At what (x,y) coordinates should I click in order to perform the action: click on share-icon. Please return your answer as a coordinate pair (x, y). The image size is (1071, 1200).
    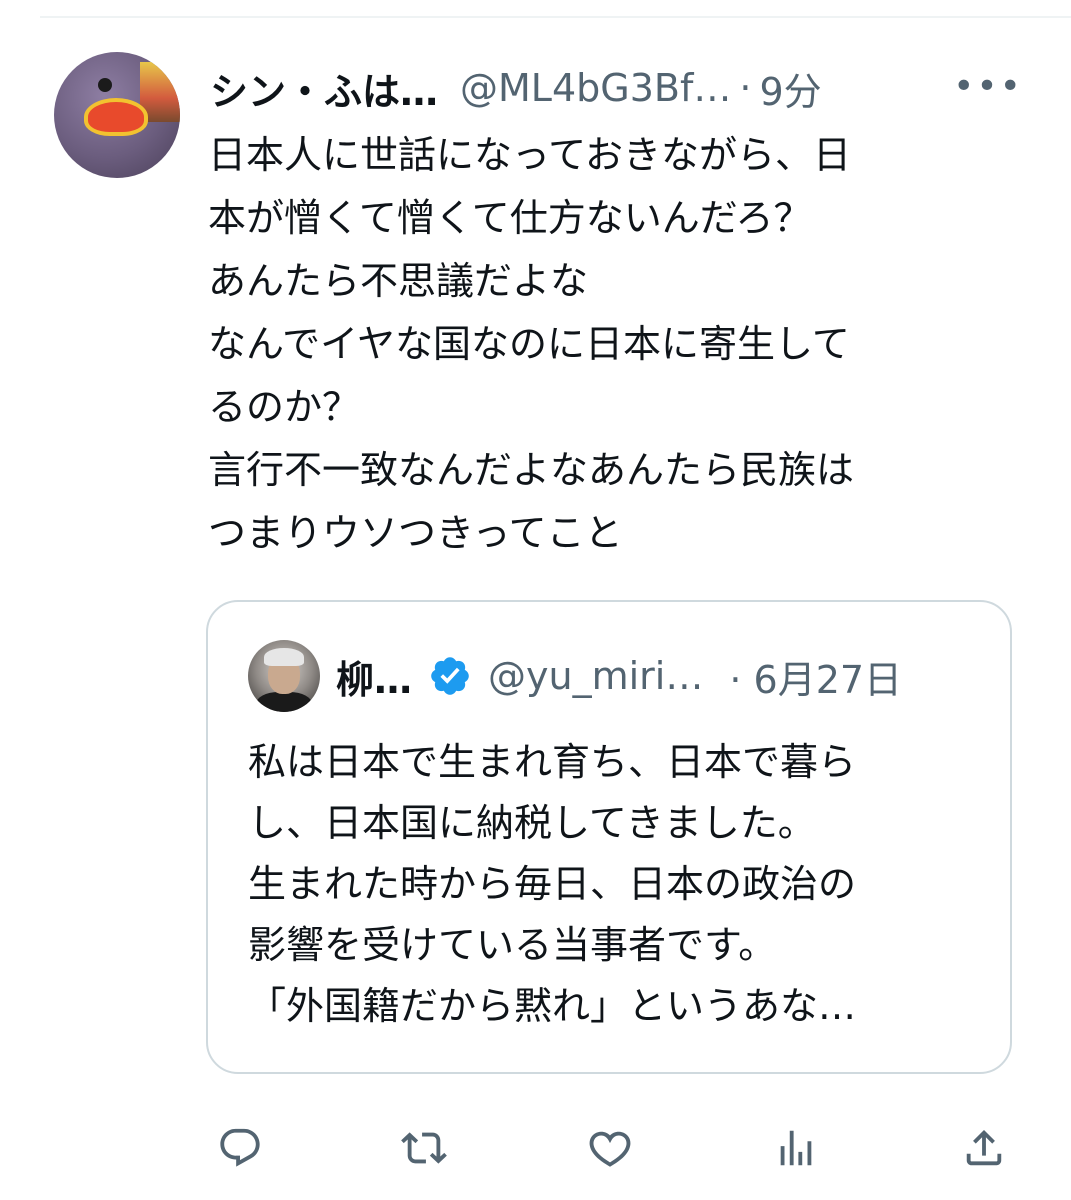
    Looking at the image, I should click on (984, 1147).